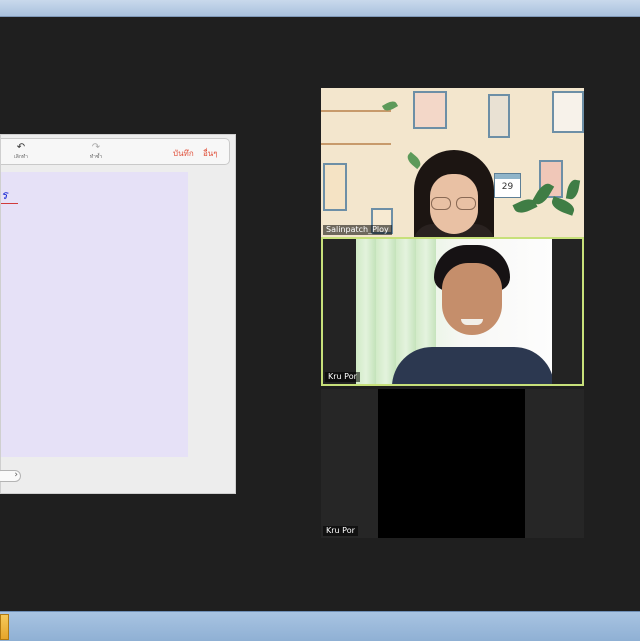 The width and height of the screenshot is (640, 641). What do you see at coordinates (21, 147) in the screenshot?
I see `undo-icon: ↶` at bounding box center [21, 147].